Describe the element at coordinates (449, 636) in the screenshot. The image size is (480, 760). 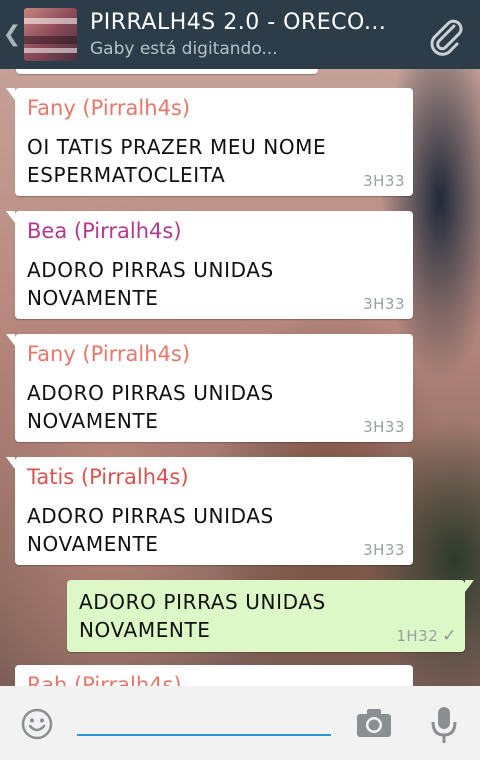
I see `sent-check-icon: ✓` at that location.